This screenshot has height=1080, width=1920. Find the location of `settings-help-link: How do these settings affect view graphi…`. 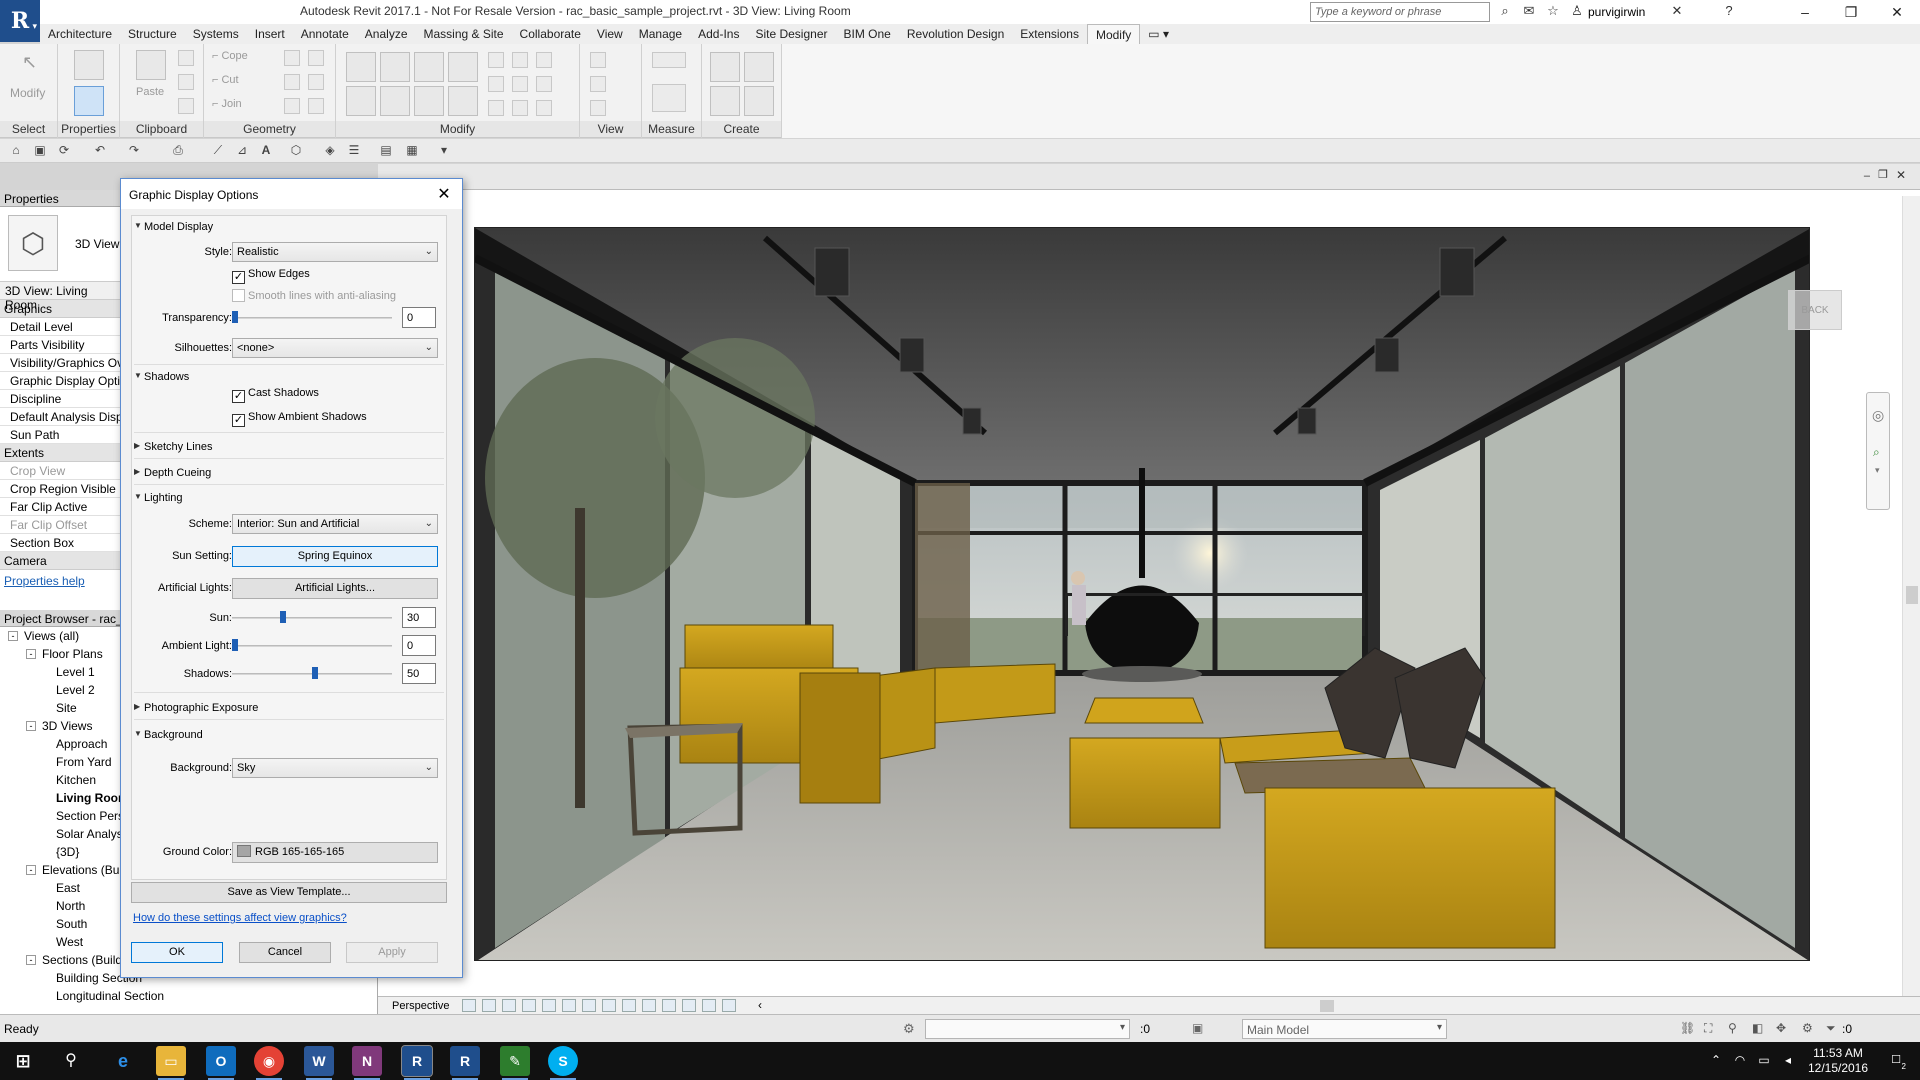

settings-help-link: How do these settings affect view graphi… is located at coordinates (240, 918).